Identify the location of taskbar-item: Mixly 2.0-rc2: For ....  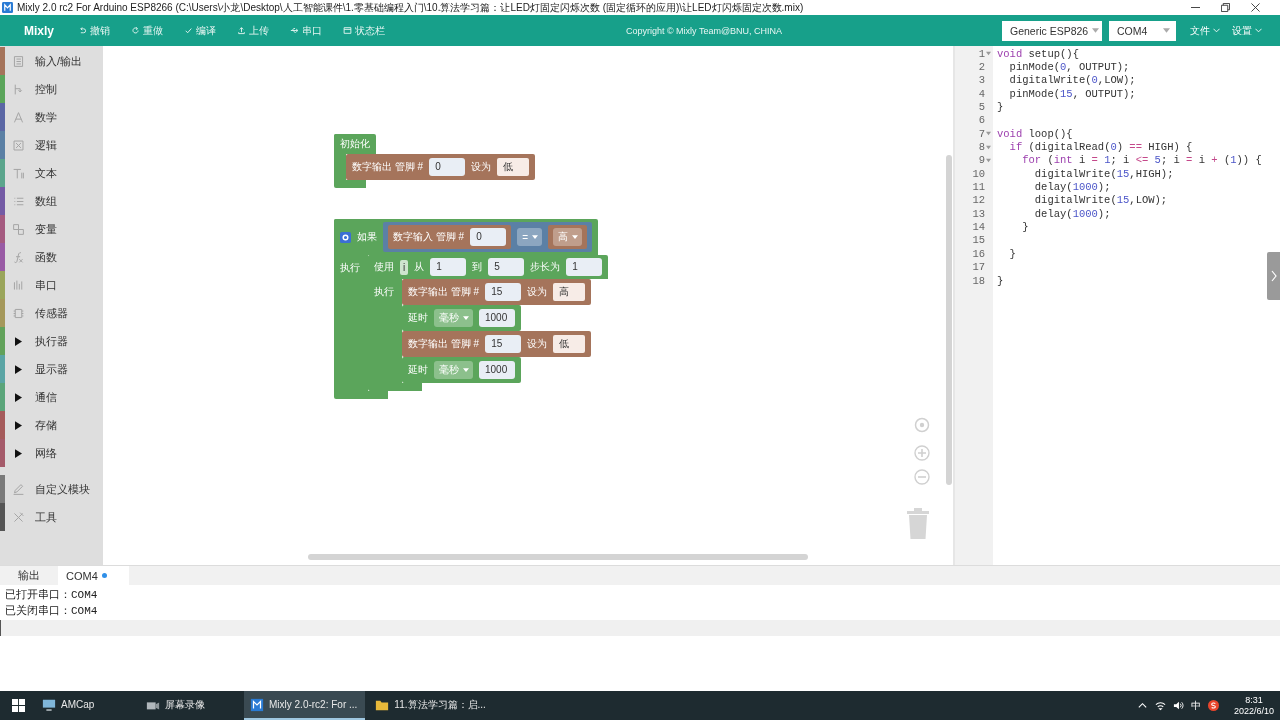
(305, 705).